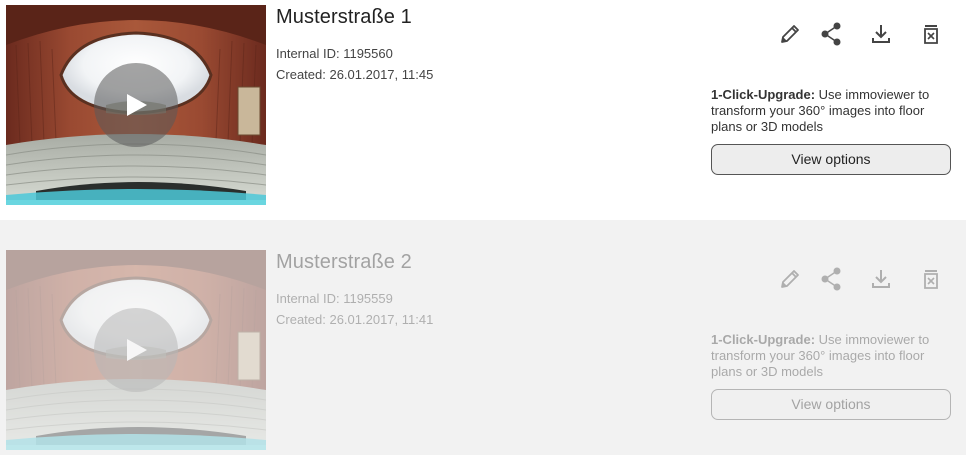 The height and width of the screenshot is (455, 966). Describe the element at coordinates (355, 74) in the screenshot. I see `created-date: Created: 26.01.2017, 11:45` at that location.